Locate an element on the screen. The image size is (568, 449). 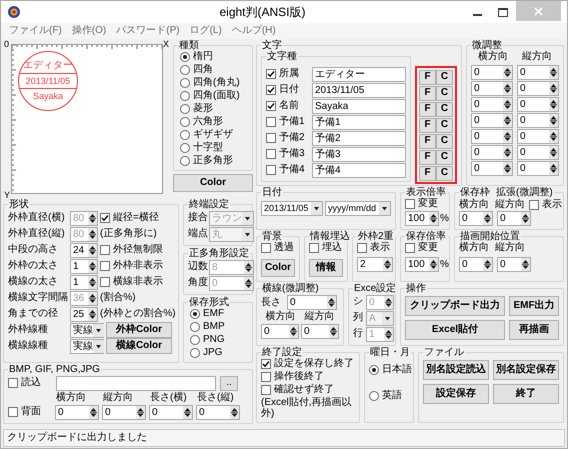
button: Excel貼付 is located at coordinates (455, 330).